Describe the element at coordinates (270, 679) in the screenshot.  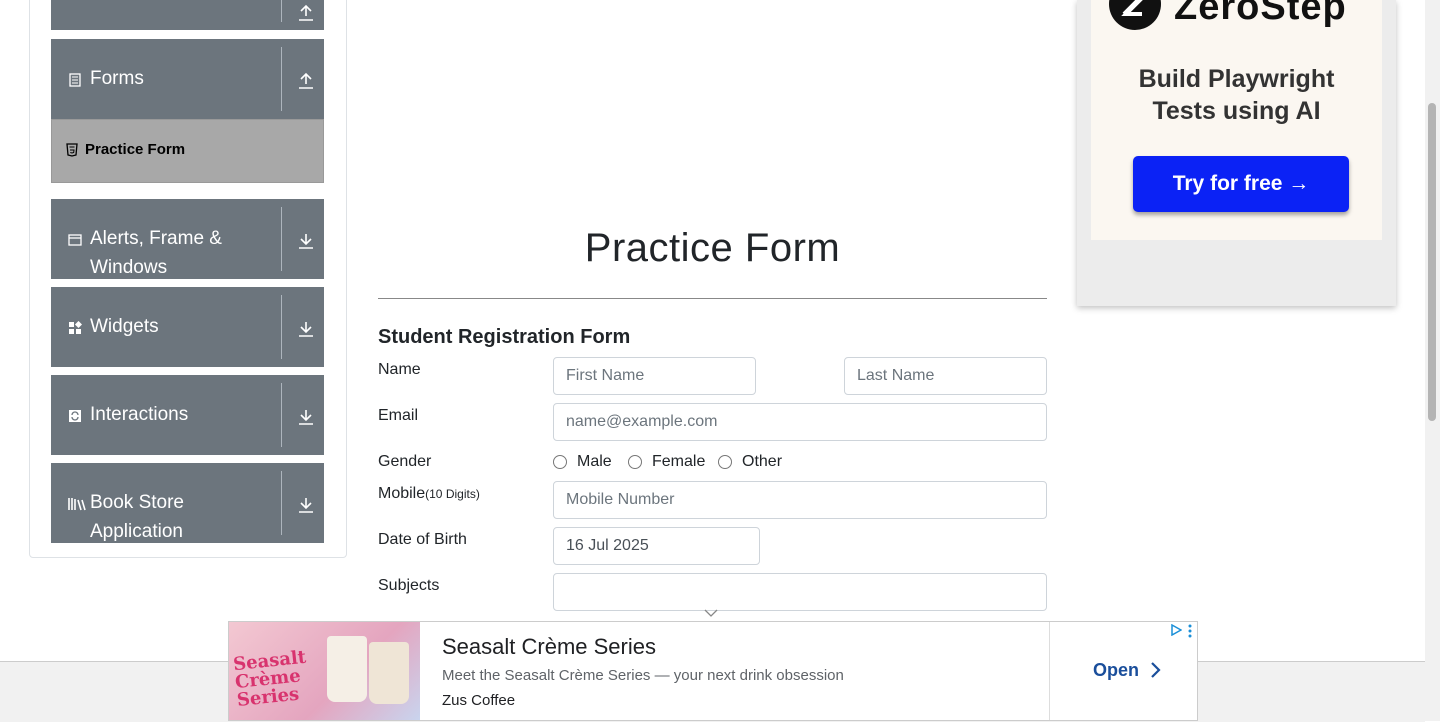
I see `ad-image-text: Seasalt Crème Series` at that location.